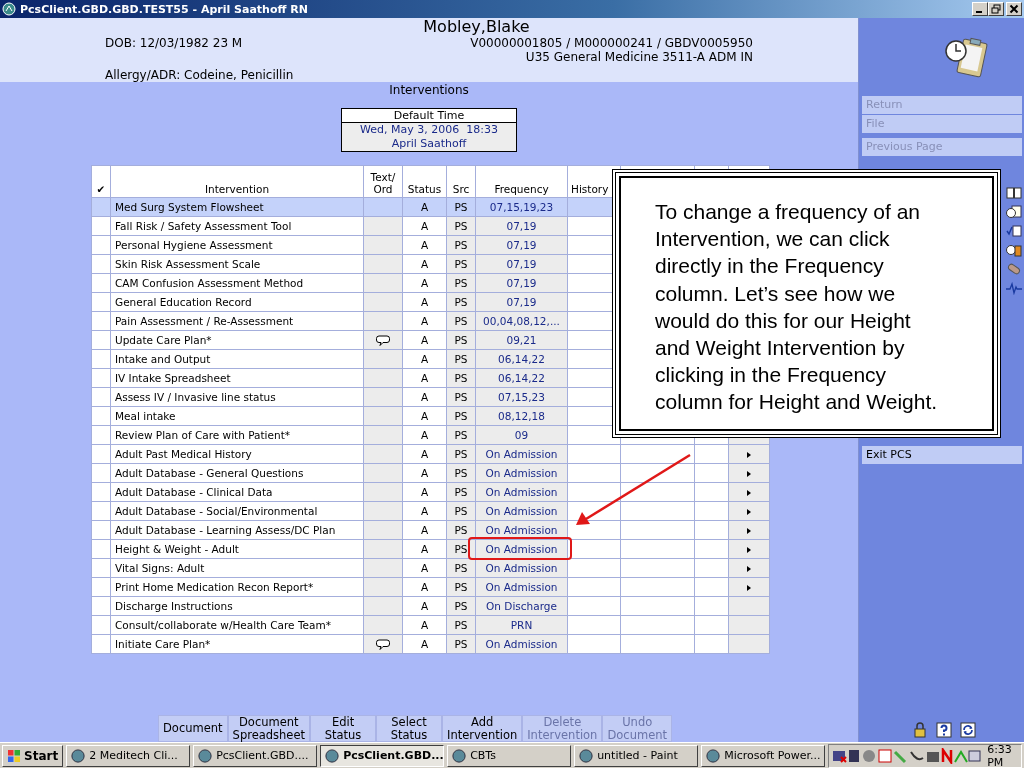  I want to click on table-cell: Vital Signs: Adult, so click(160, 568).